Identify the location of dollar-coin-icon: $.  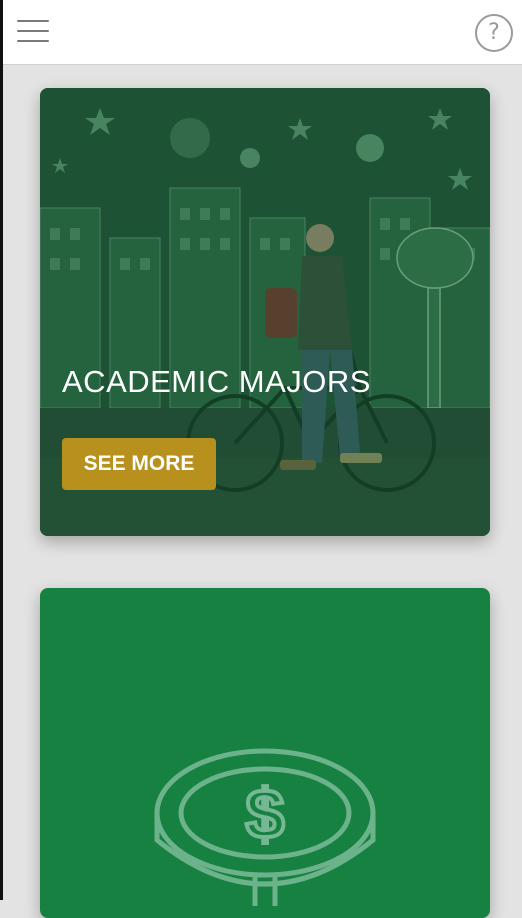
(265, 827).